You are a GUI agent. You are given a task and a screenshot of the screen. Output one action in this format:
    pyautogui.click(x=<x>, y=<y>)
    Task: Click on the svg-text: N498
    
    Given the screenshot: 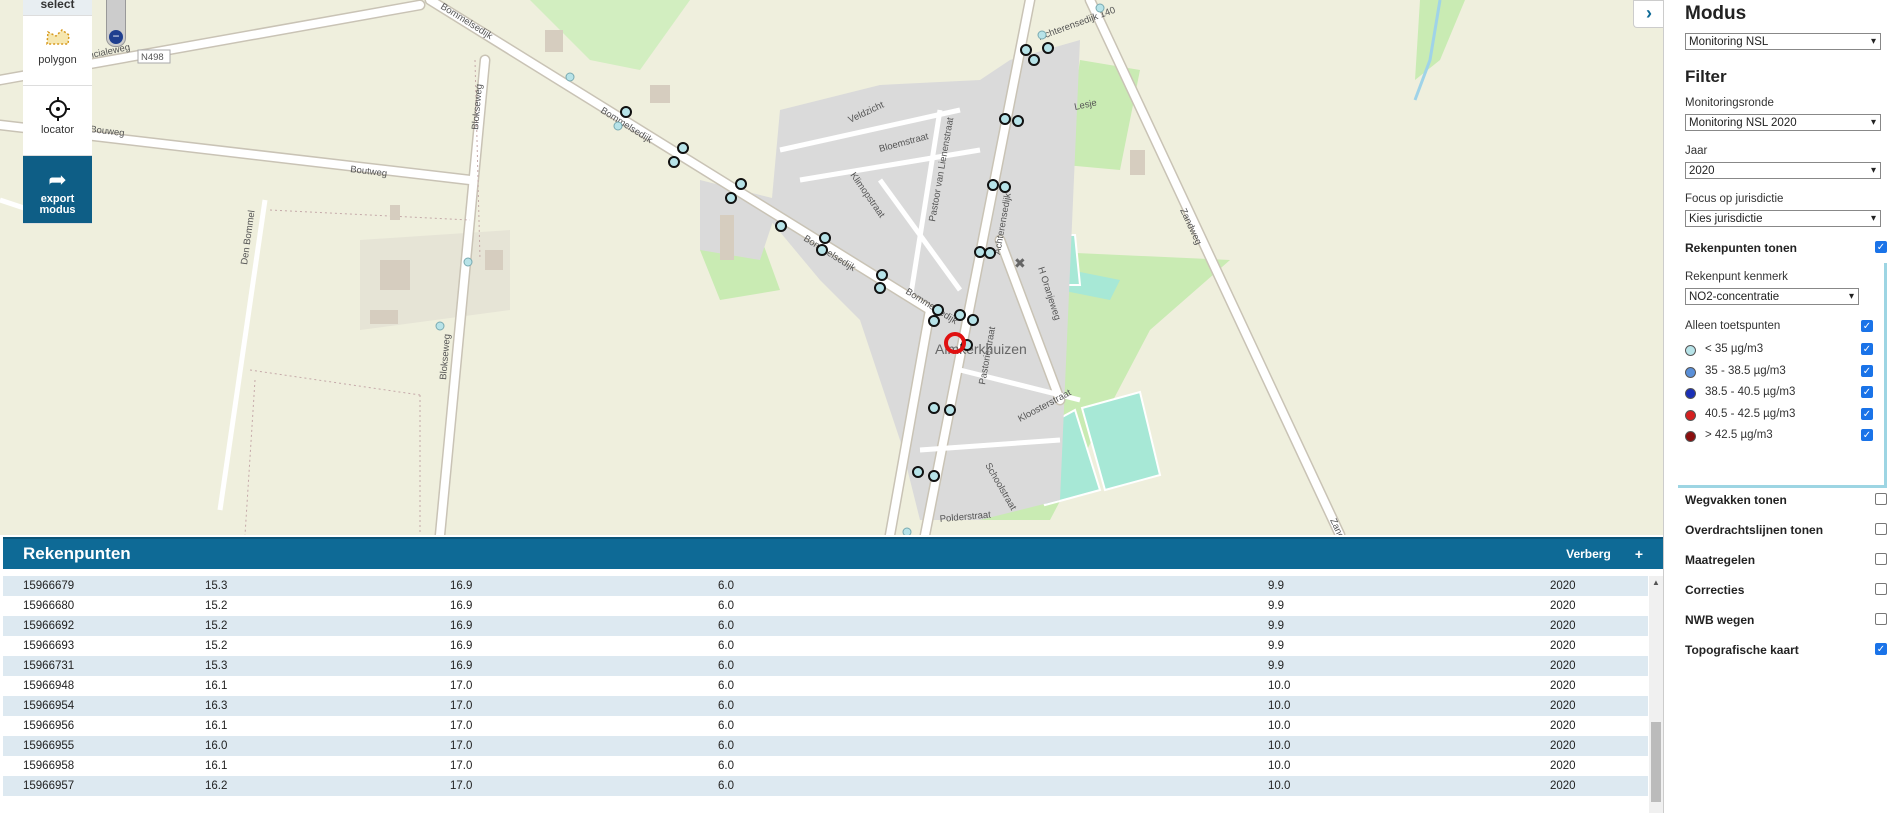 What is the action you would take?
    pyautogui.click(x=152, y=57)
    